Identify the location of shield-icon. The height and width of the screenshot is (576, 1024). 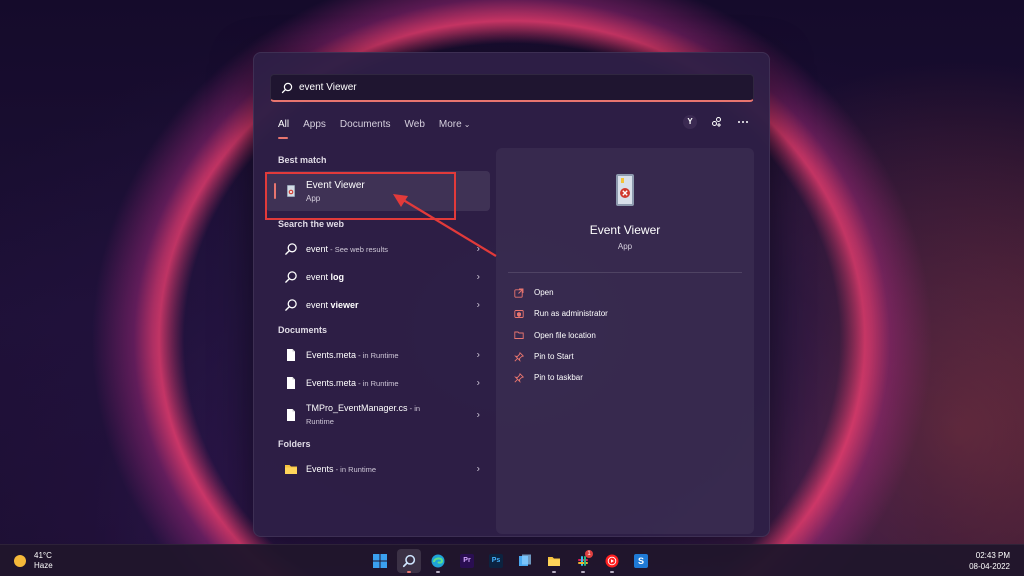
(519, 313).